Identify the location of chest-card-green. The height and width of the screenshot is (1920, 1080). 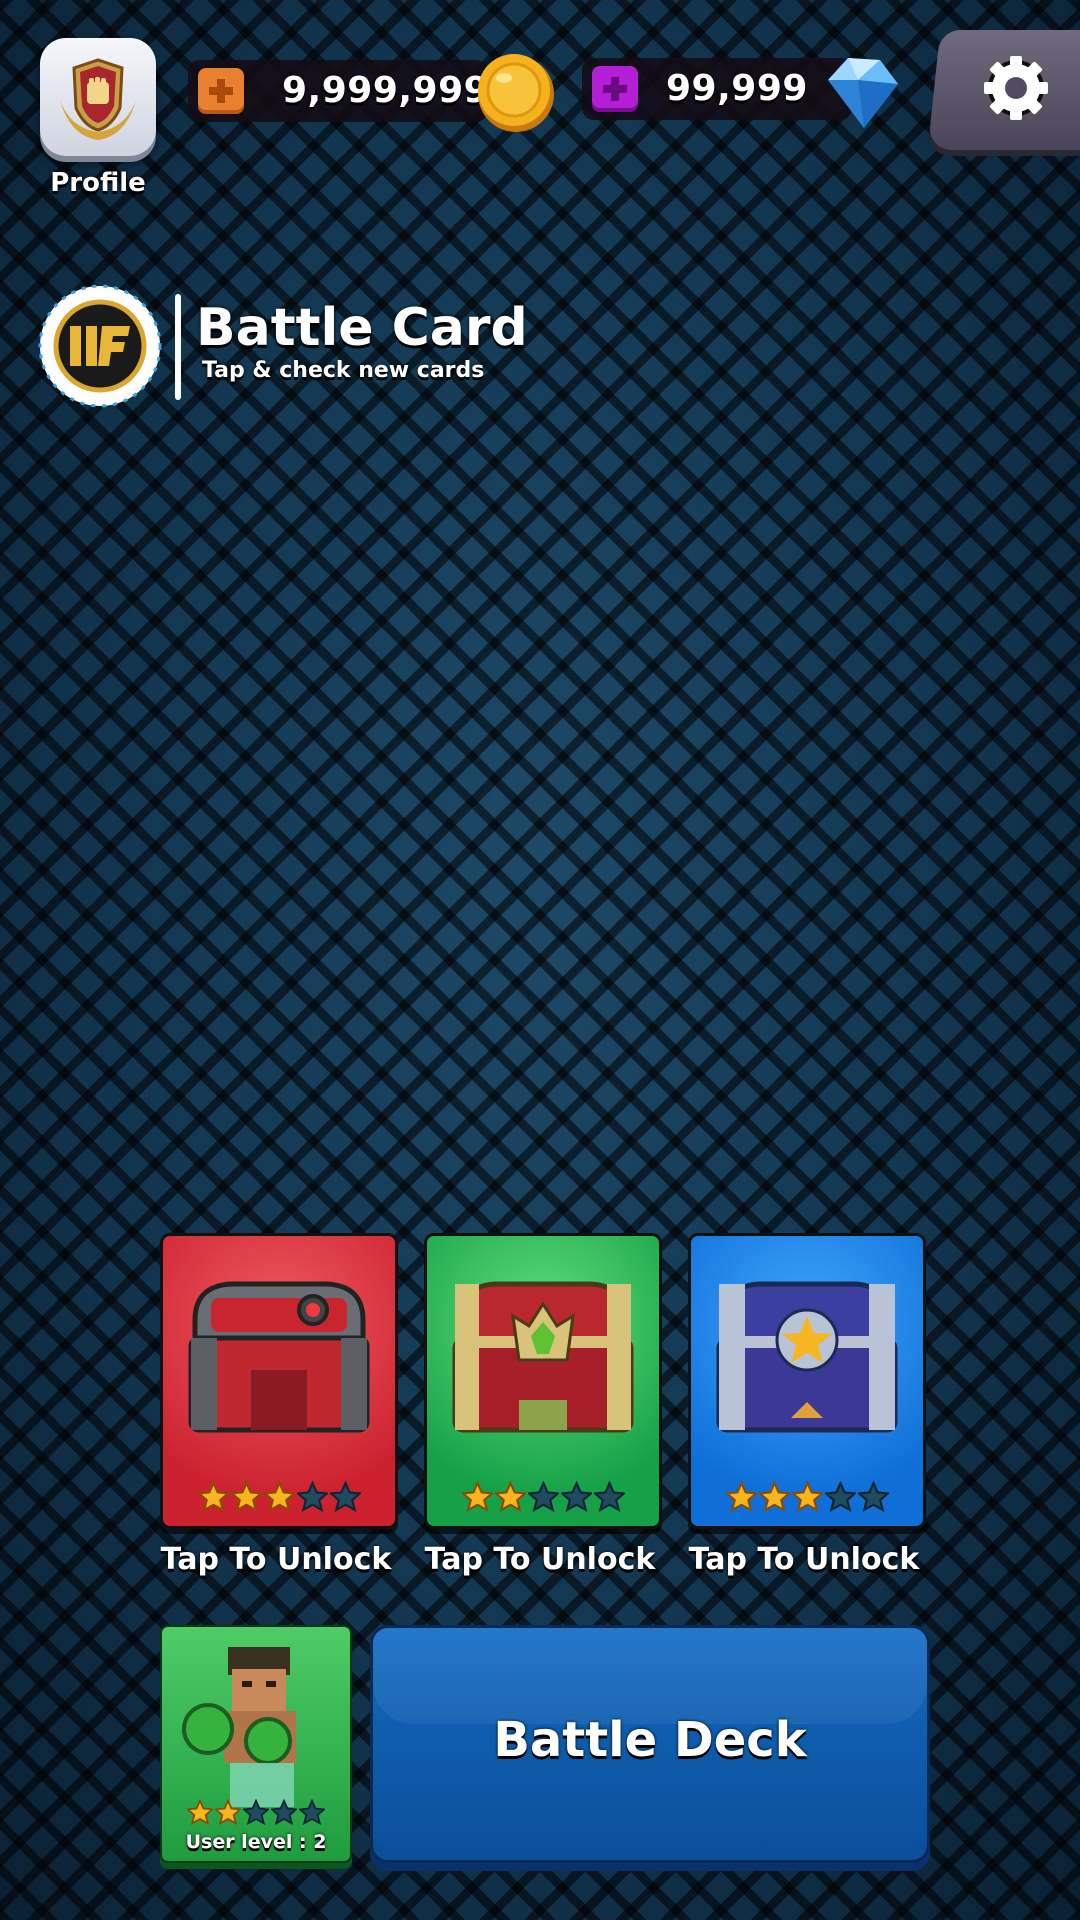
(543, 1381).